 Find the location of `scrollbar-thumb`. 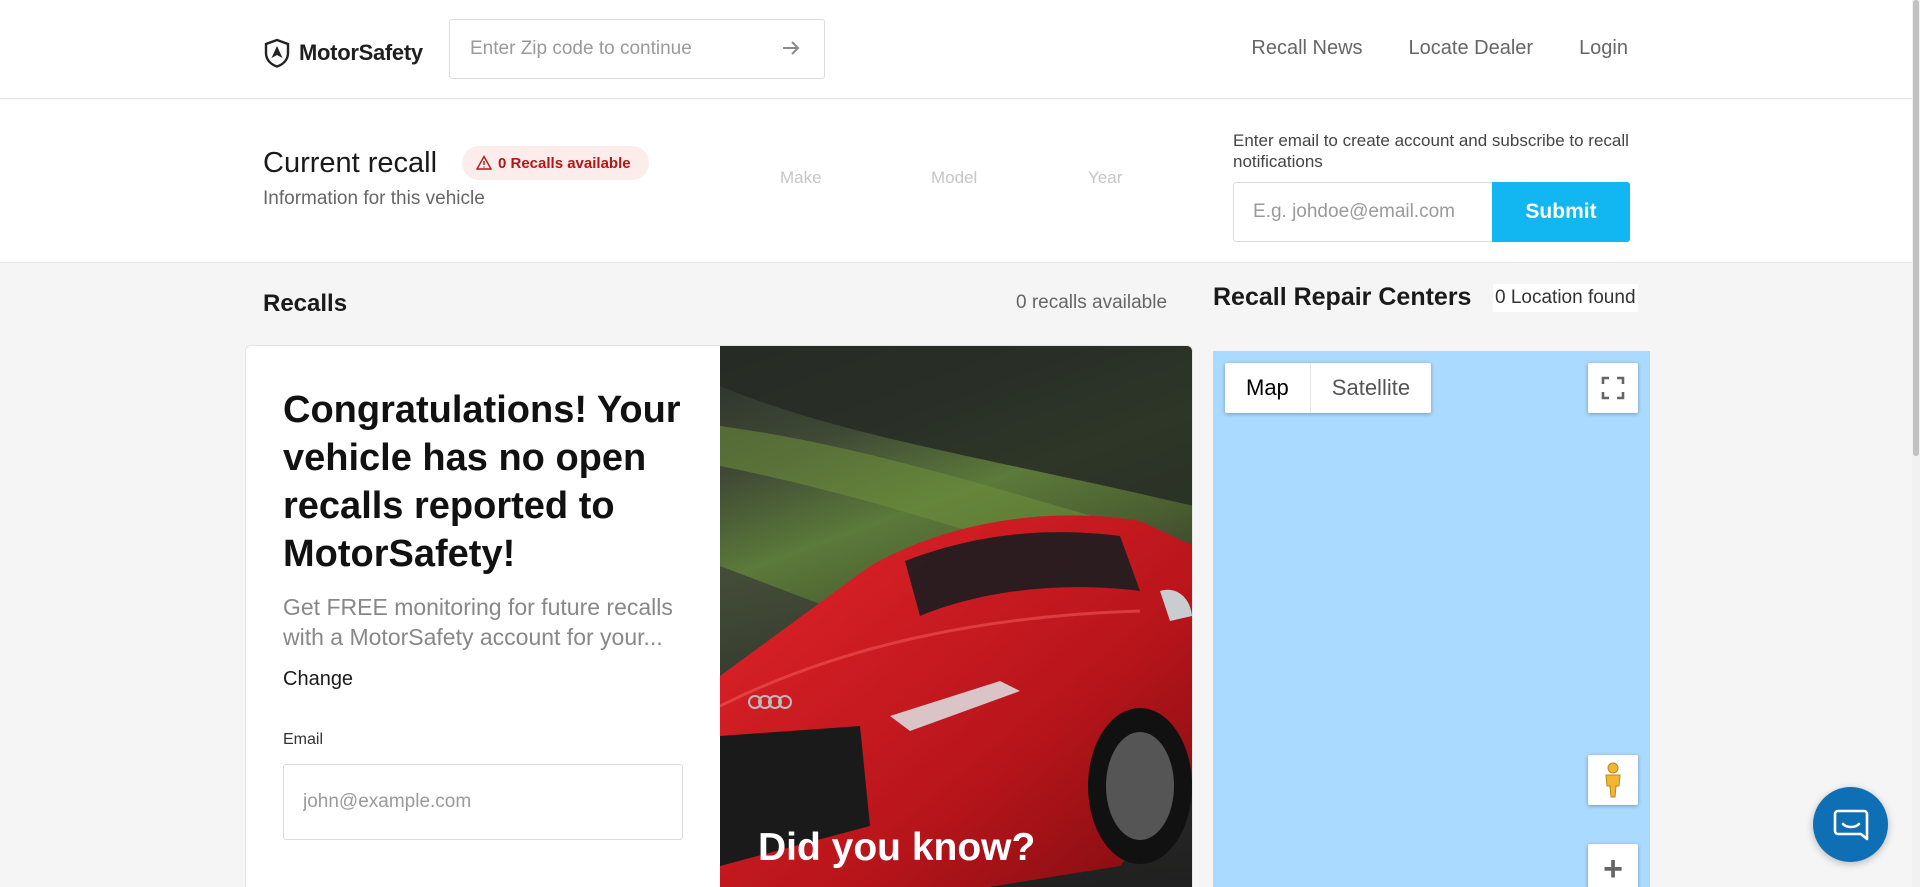

scrollbar-thumb is located at coordinates (1916, 228).